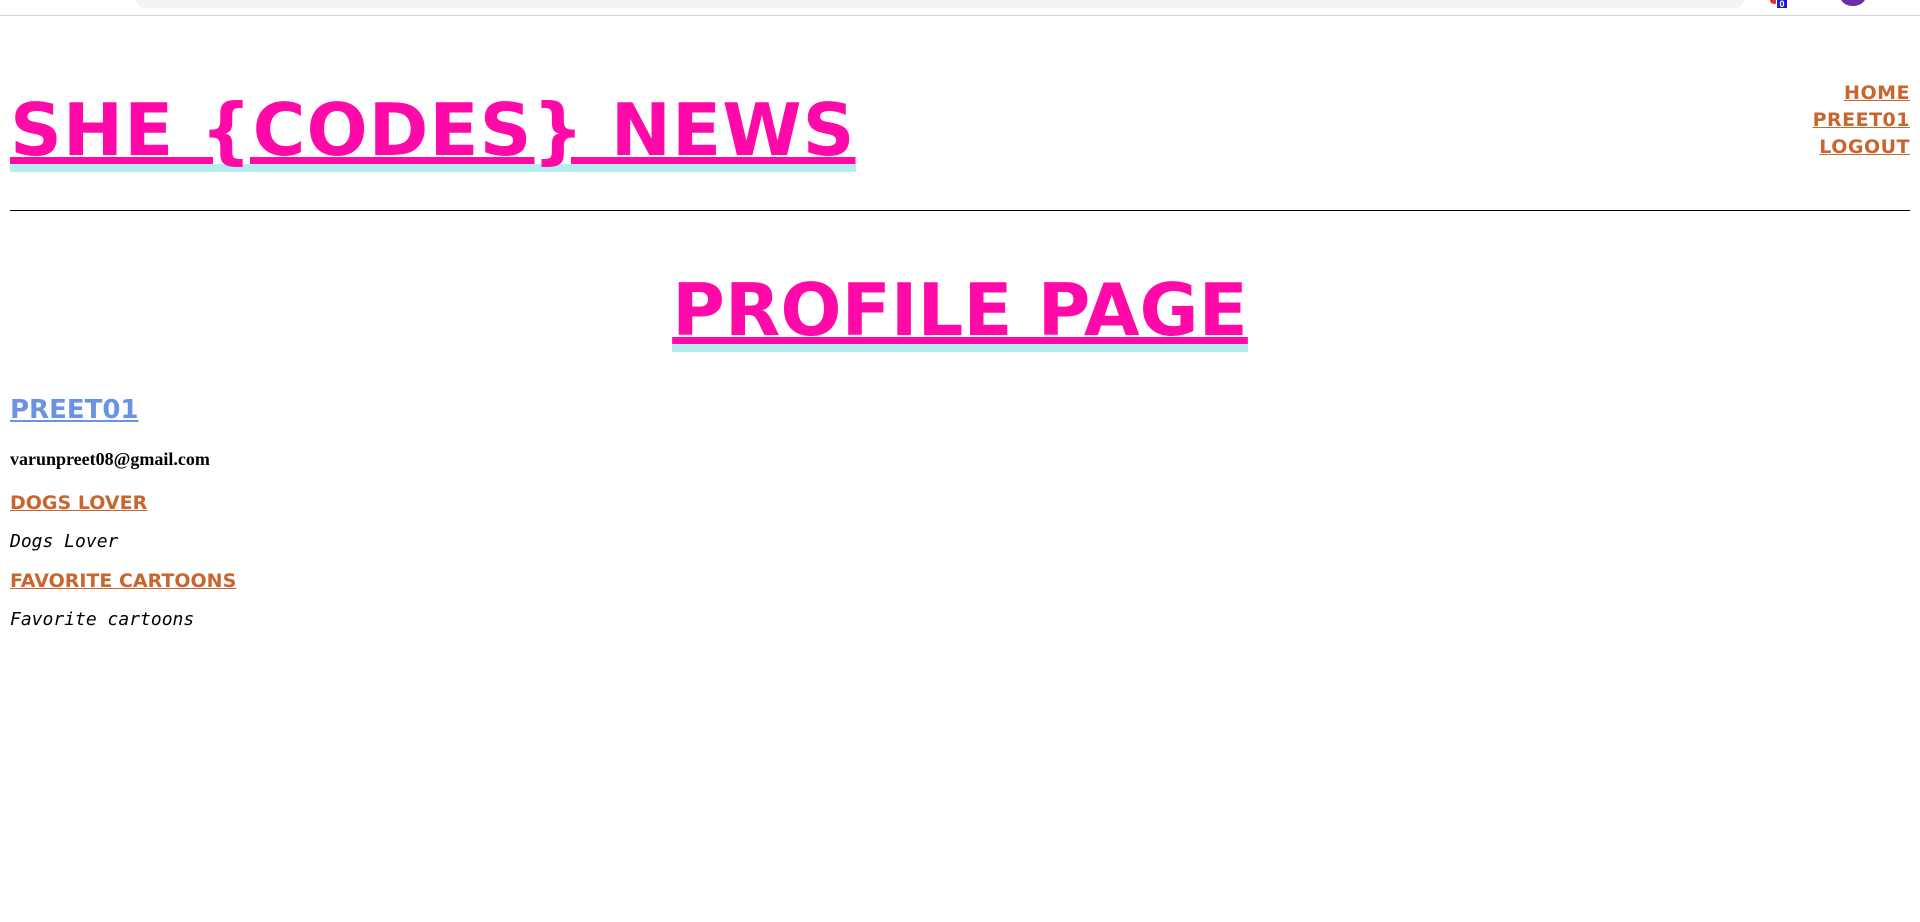  I want to click on story-description: Favorite cartoons, so click(102, 619).